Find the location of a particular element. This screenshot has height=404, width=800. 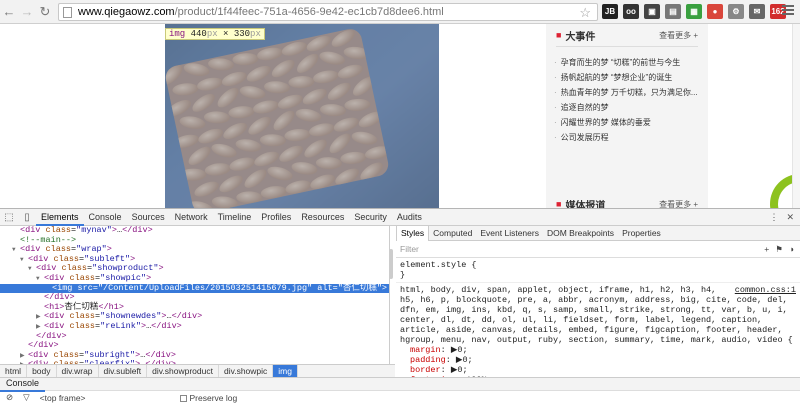

menu-icon is located at coordinates (788, 11).